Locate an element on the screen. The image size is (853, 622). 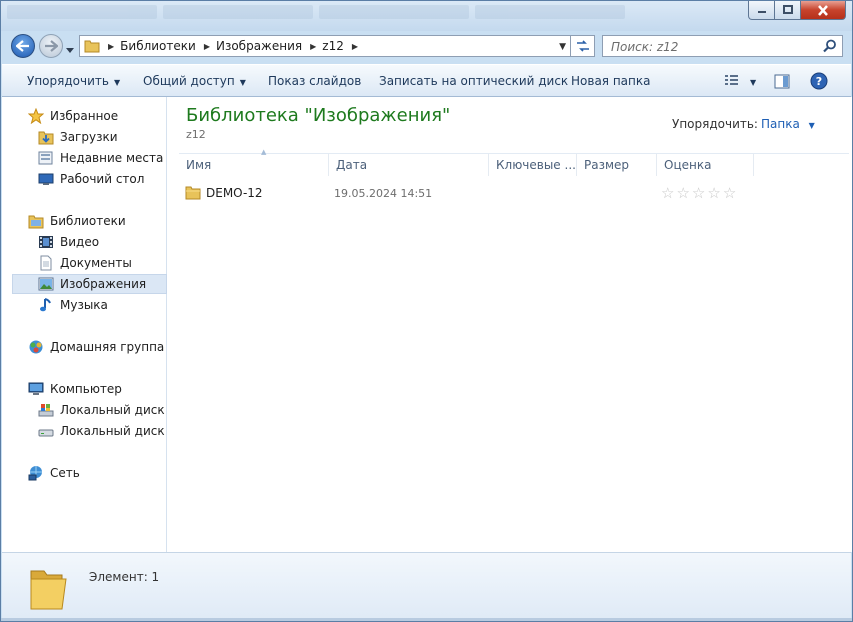
rating-stars: ☆ ☆ ☆ ☆ ☆ is located at coordinates (699, 193).